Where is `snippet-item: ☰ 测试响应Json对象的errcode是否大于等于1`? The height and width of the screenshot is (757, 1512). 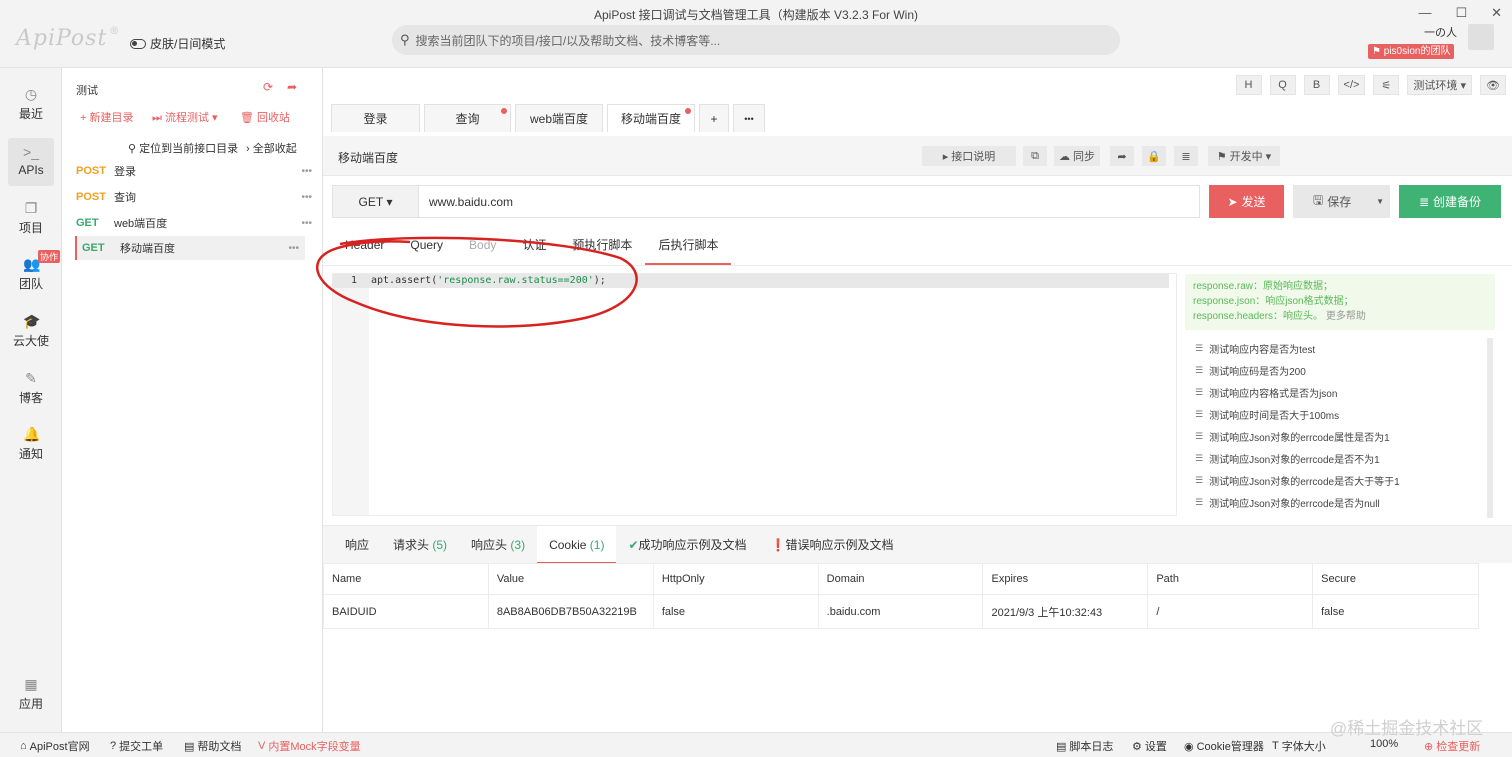
snippet-item: ☰ 测试响应Json对象的errcode是否大于等于1 is located at coordinates (1340, 480).